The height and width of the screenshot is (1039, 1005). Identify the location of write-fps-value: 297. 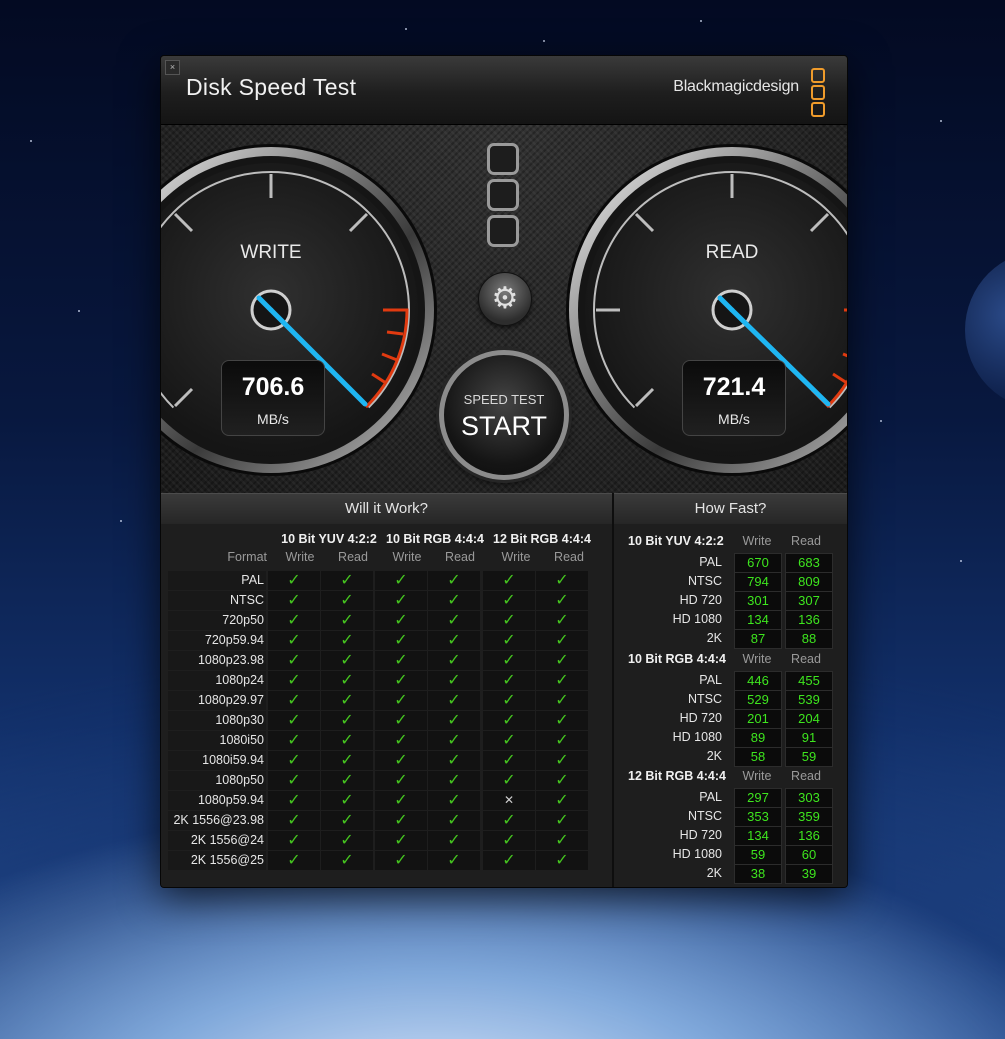
(758, 798).